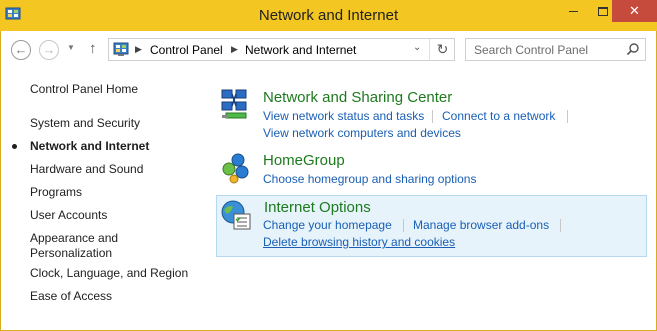 The width and height of the screenshot is (657, 331). I want to click on close-button: ✕, so click(634, 11).